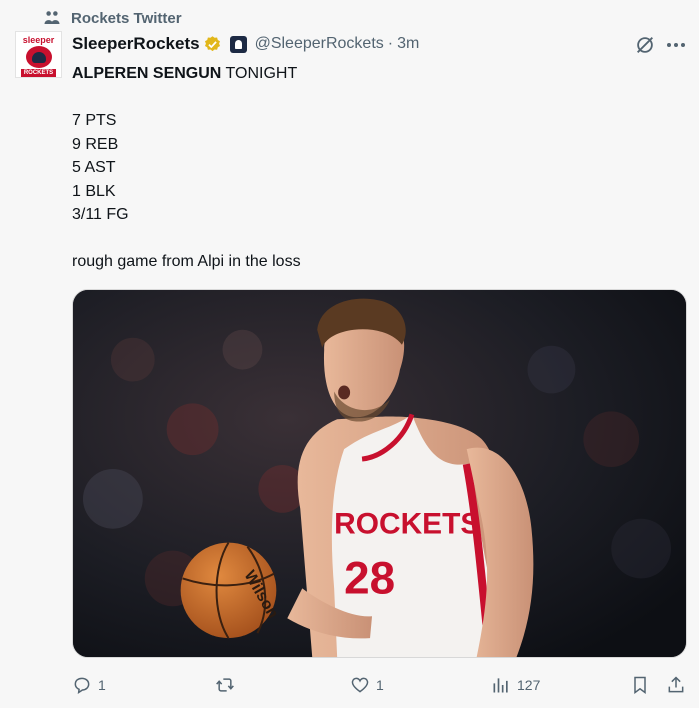 The height and width of the screenshot is (708, 699). I want to click on bookmark-button, so click(640, 685).